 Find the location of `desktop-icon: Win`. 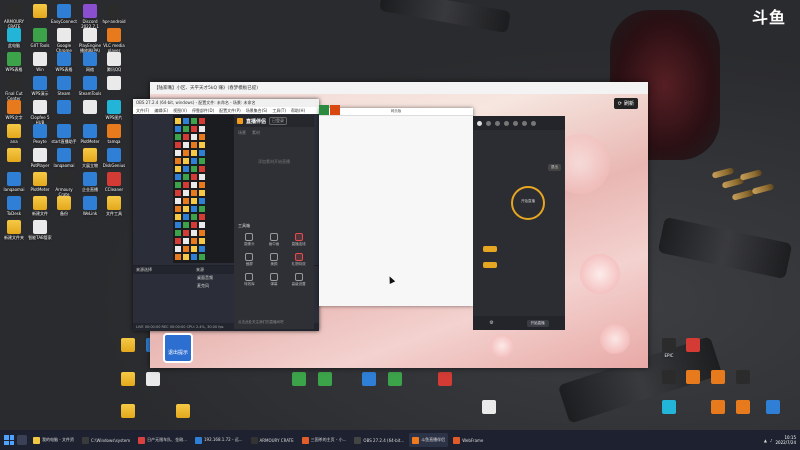

desktop-icon: Win is located at coordinates (40, 64).